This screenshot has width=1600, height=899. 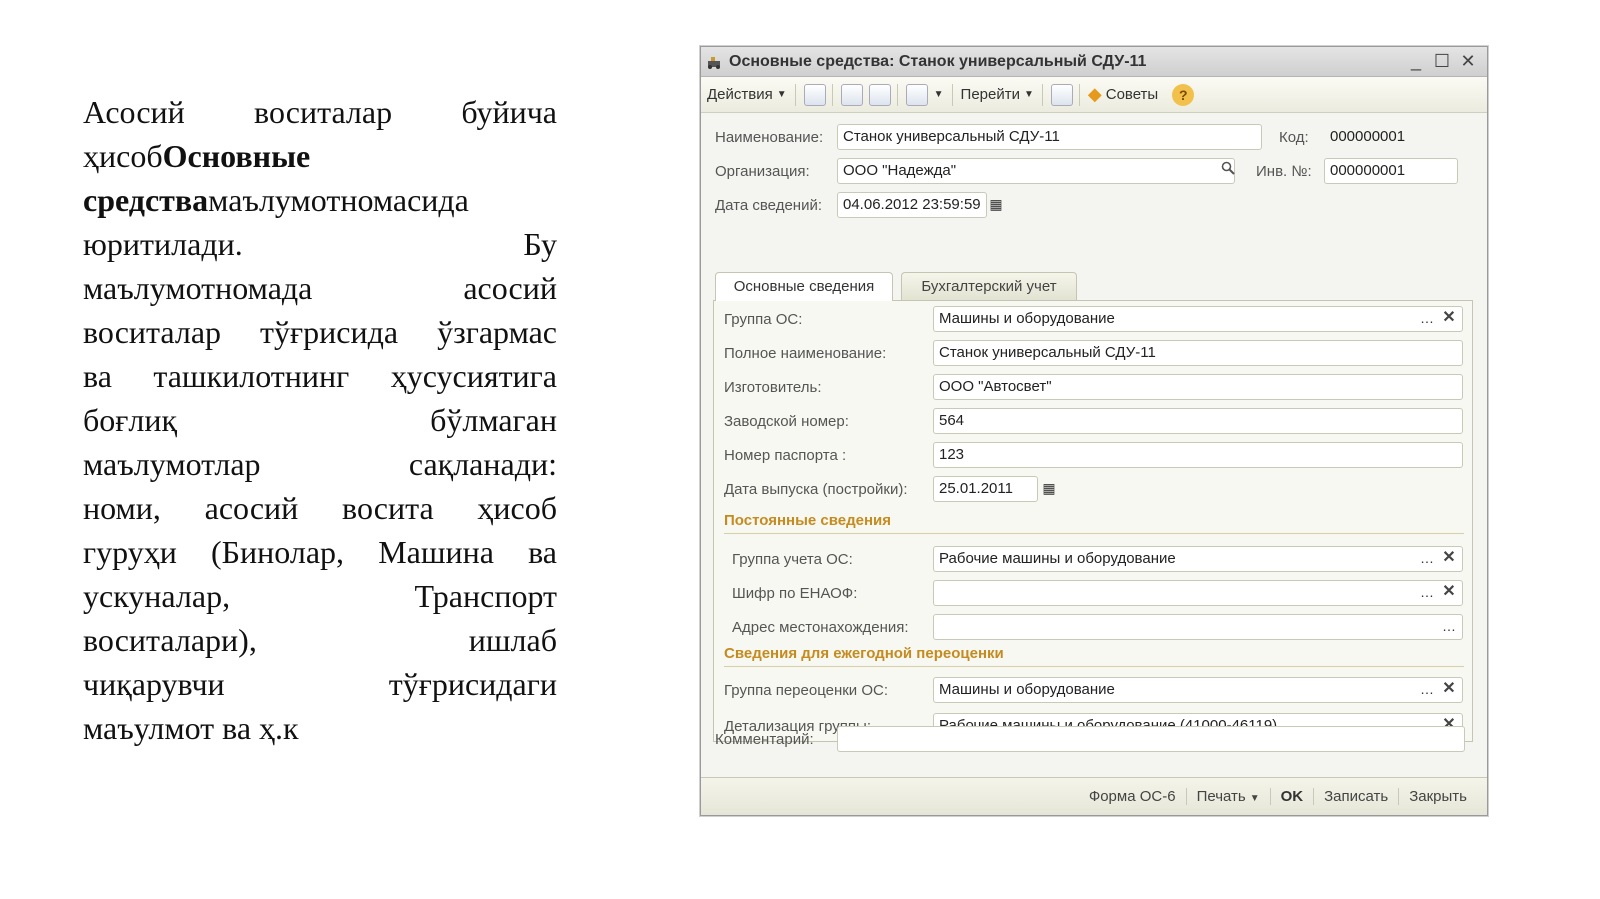 I want to click on save-button: Записать, so click(x=1355, y=796).